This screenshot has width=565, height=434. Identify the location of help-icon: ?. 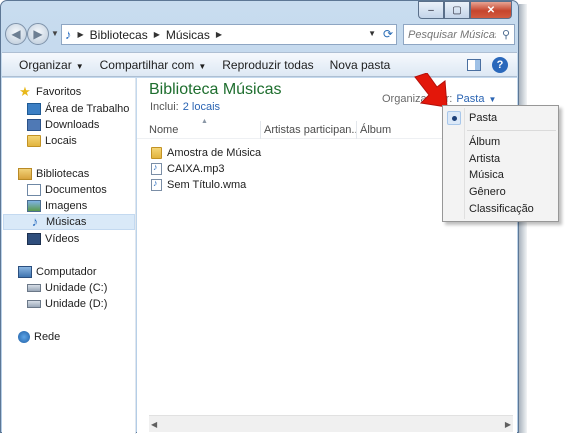
(500, 65).